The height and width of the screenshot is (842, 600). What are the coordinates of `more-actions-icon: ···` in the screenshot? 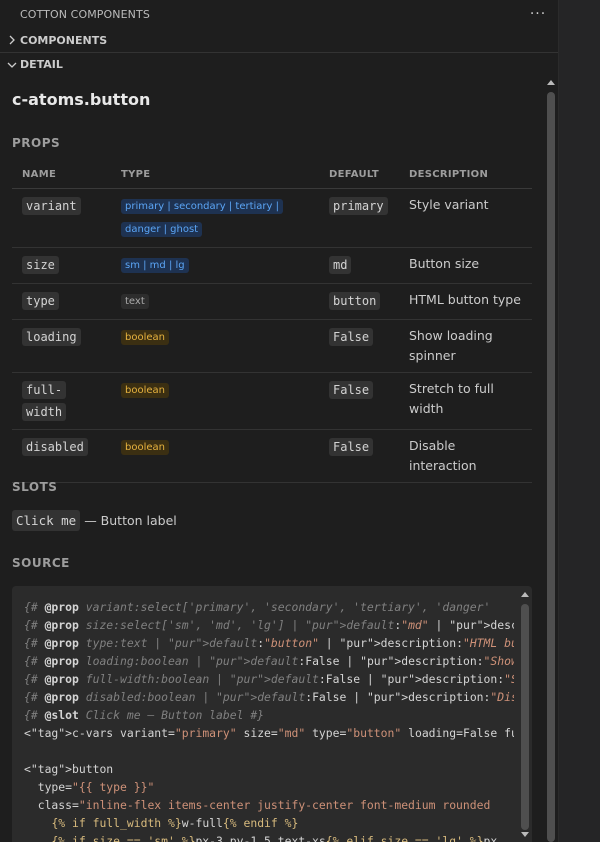 It's located at (538, 14).